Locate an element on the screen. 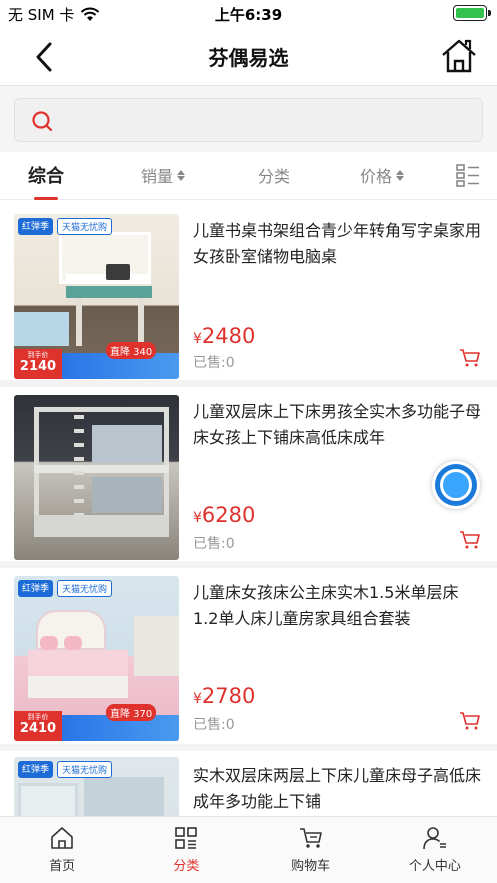  battery-group is located at coordinates (472, 13).